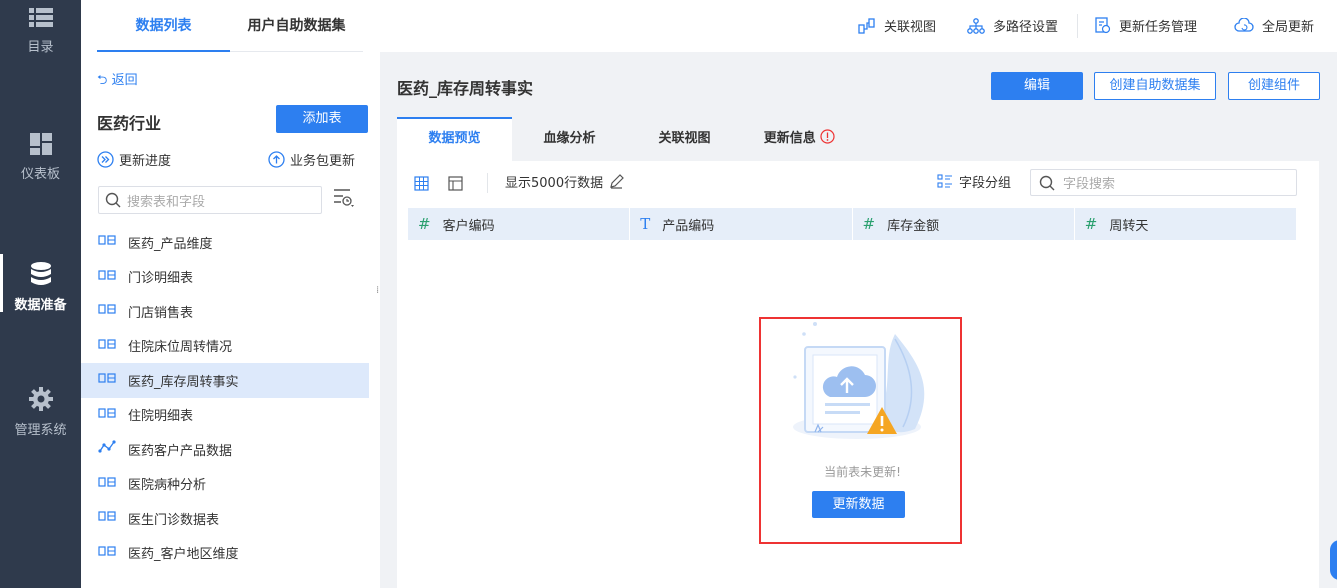 Image resolution: width=1337 pixels, height=588 pixels. Describe the element at coordinates (225, 311) in the screenshot. I see `table-list-item: 门店销售表` at that location.